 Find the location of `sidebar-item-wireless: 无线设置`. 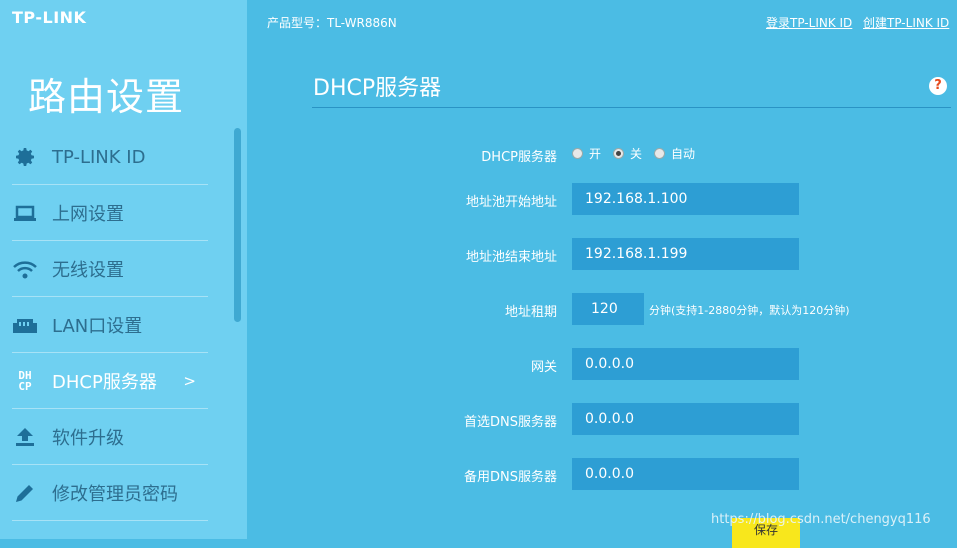

sidebar-item-wireless: 无线设置 is located at coordinates (110, 269).